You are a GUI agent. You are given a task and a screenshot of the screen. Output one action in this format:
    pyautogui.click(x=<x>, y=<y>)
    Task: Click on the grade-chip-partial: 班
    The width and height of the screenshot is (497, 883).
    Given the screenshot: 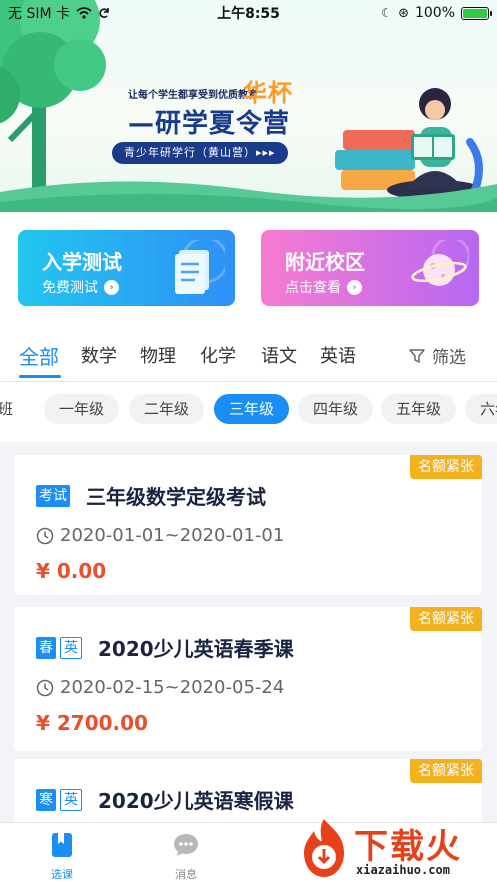 What is the action you would take?
    pyautogui.click(x=7, y=409)
    